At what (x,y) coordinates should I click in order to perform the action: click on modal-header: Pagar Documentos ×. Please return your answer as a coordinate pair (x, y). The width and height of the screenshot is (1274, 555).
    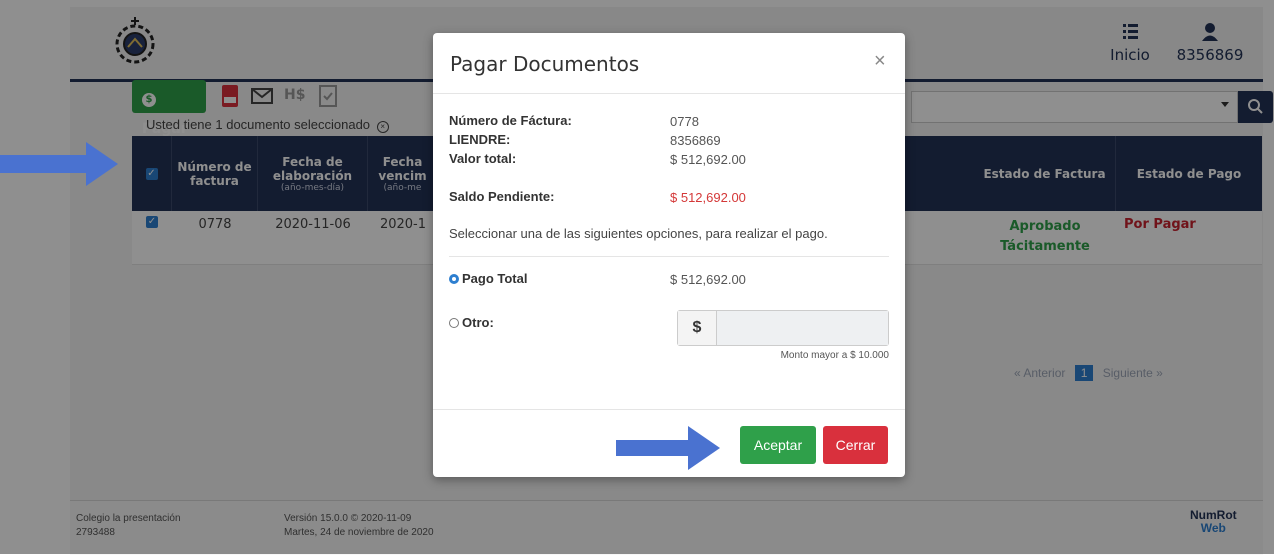
    Looking at the image, I should click on (669, 63).